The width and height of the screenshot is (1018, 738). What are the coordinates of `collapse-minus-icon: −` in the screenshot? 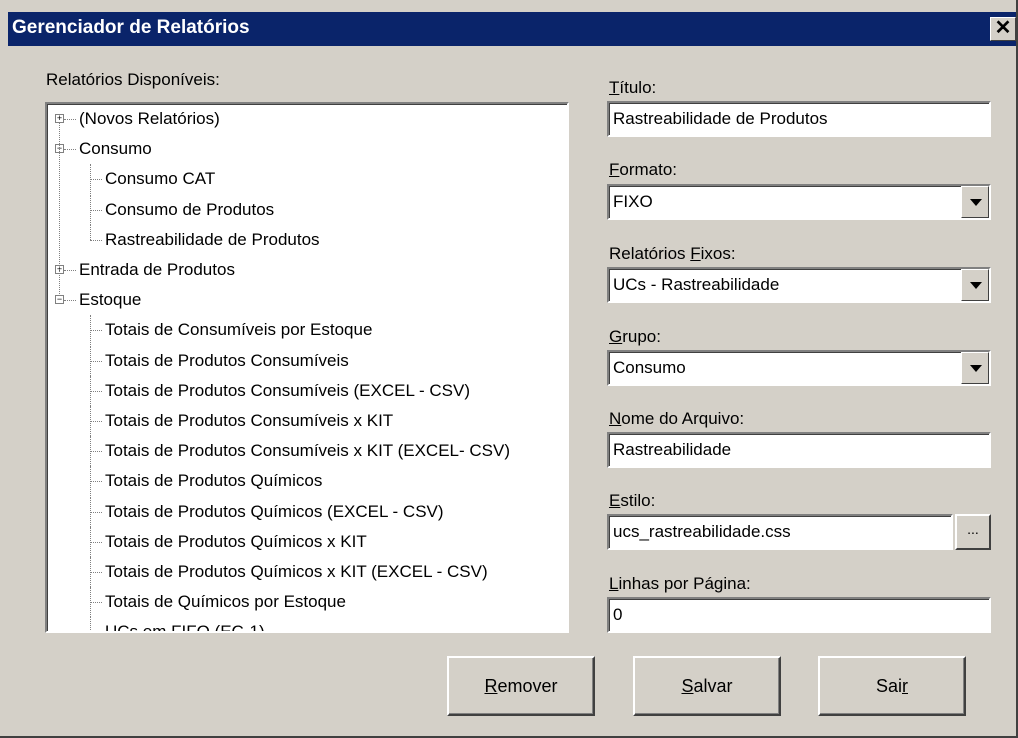 It's located at (59, 300).